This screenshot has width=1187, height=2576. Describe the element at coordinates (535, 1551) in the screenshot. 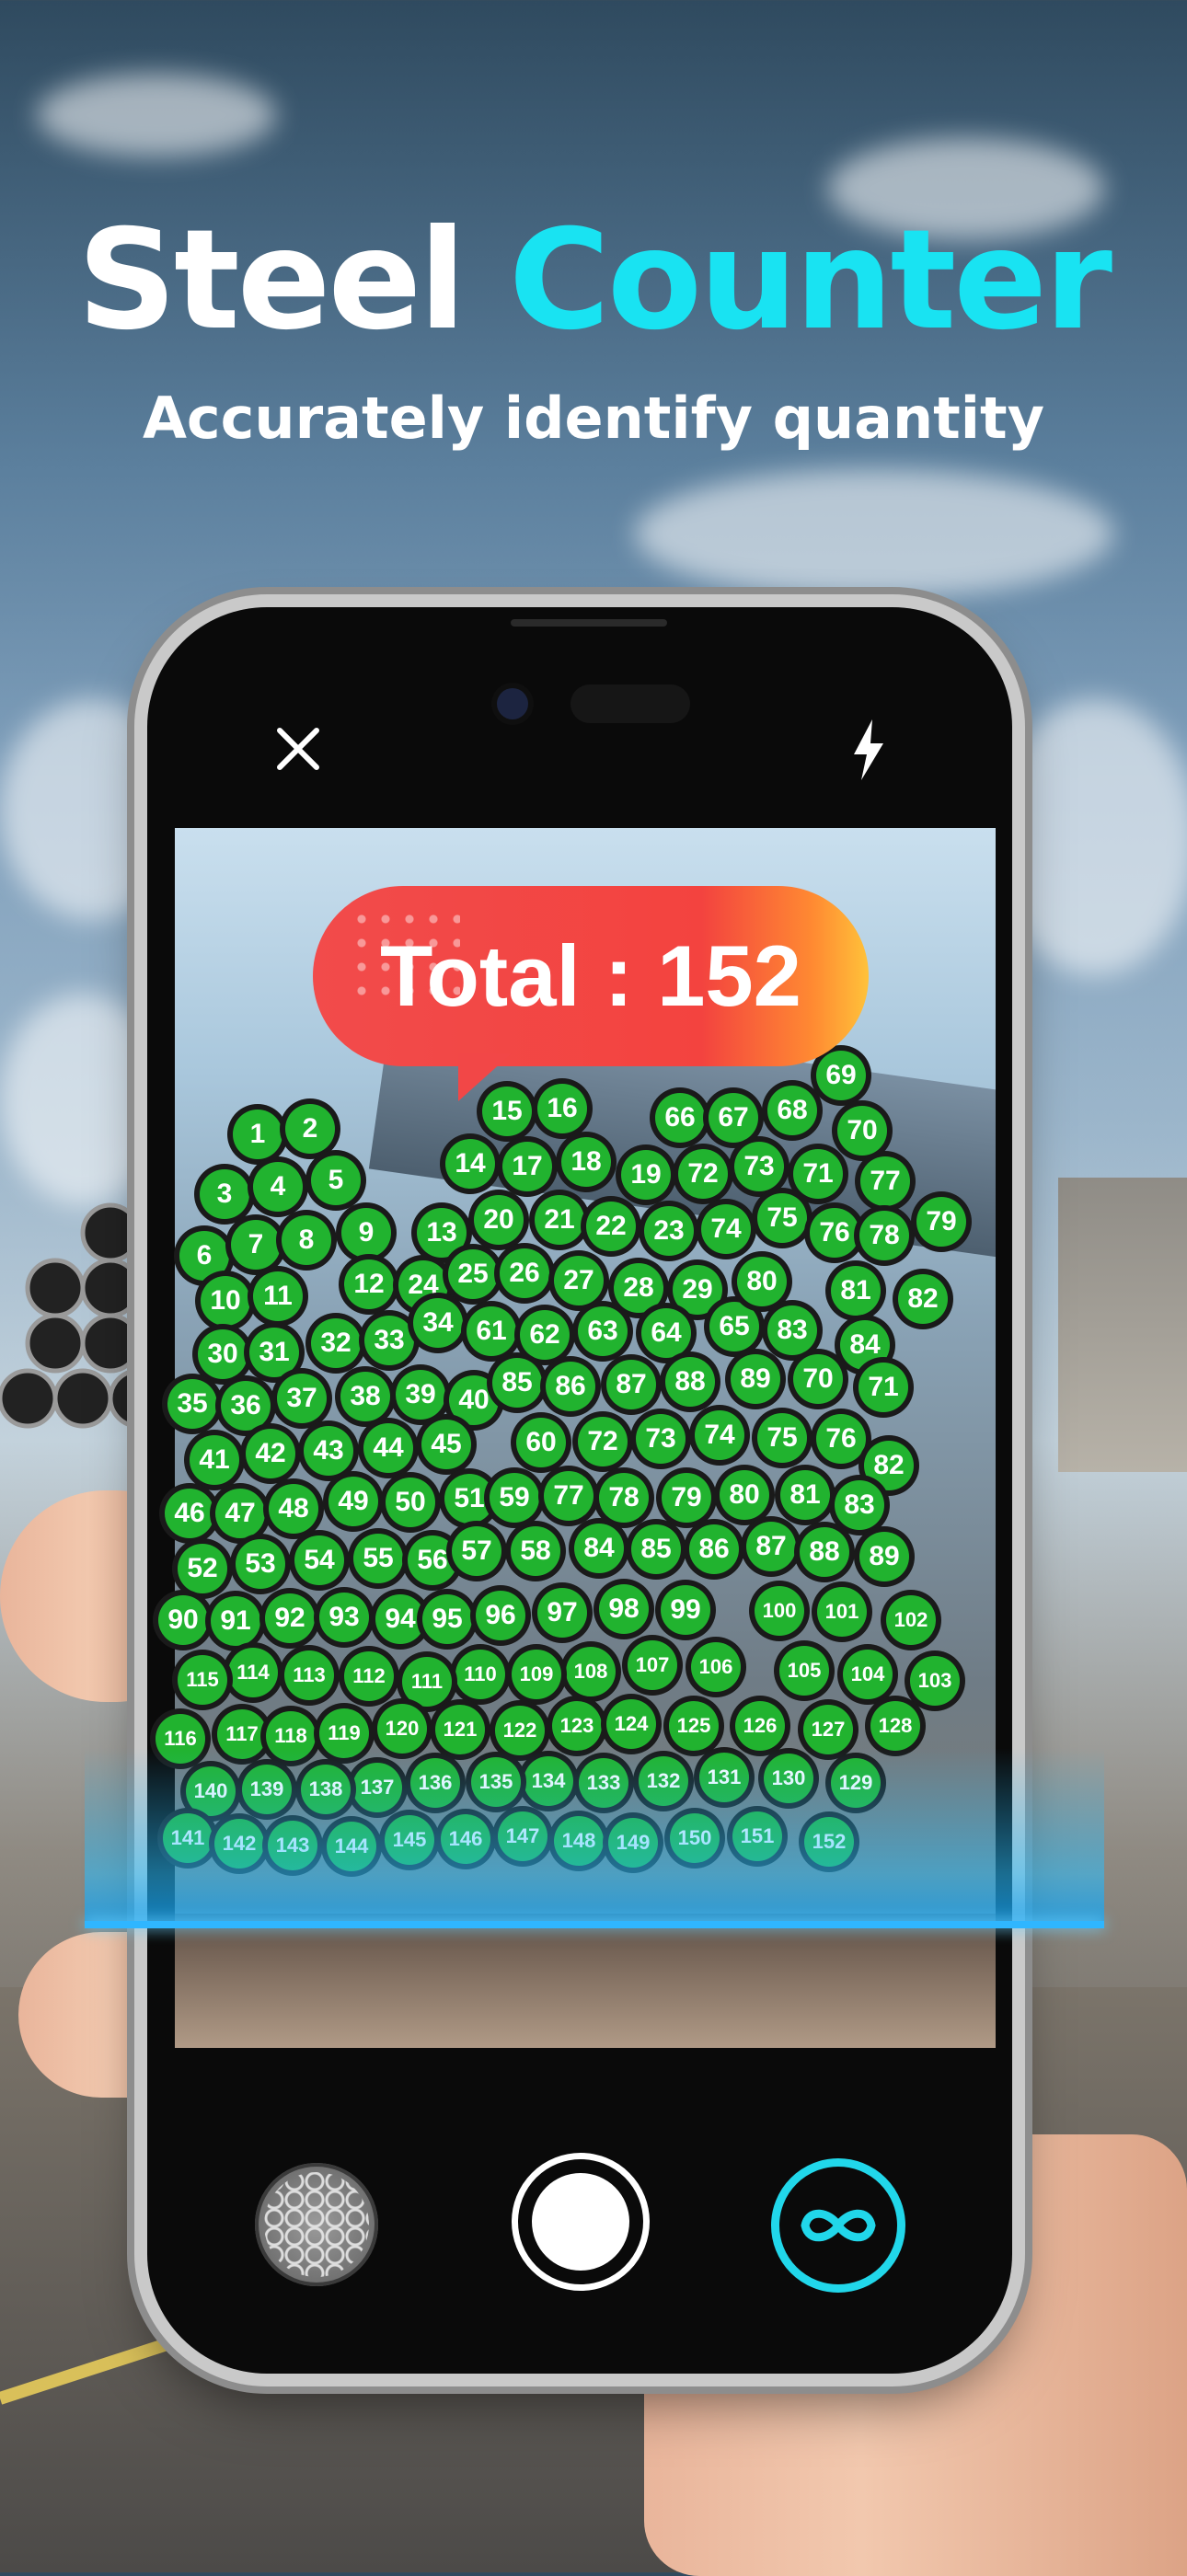

I see `count-marker: 58` at that location.